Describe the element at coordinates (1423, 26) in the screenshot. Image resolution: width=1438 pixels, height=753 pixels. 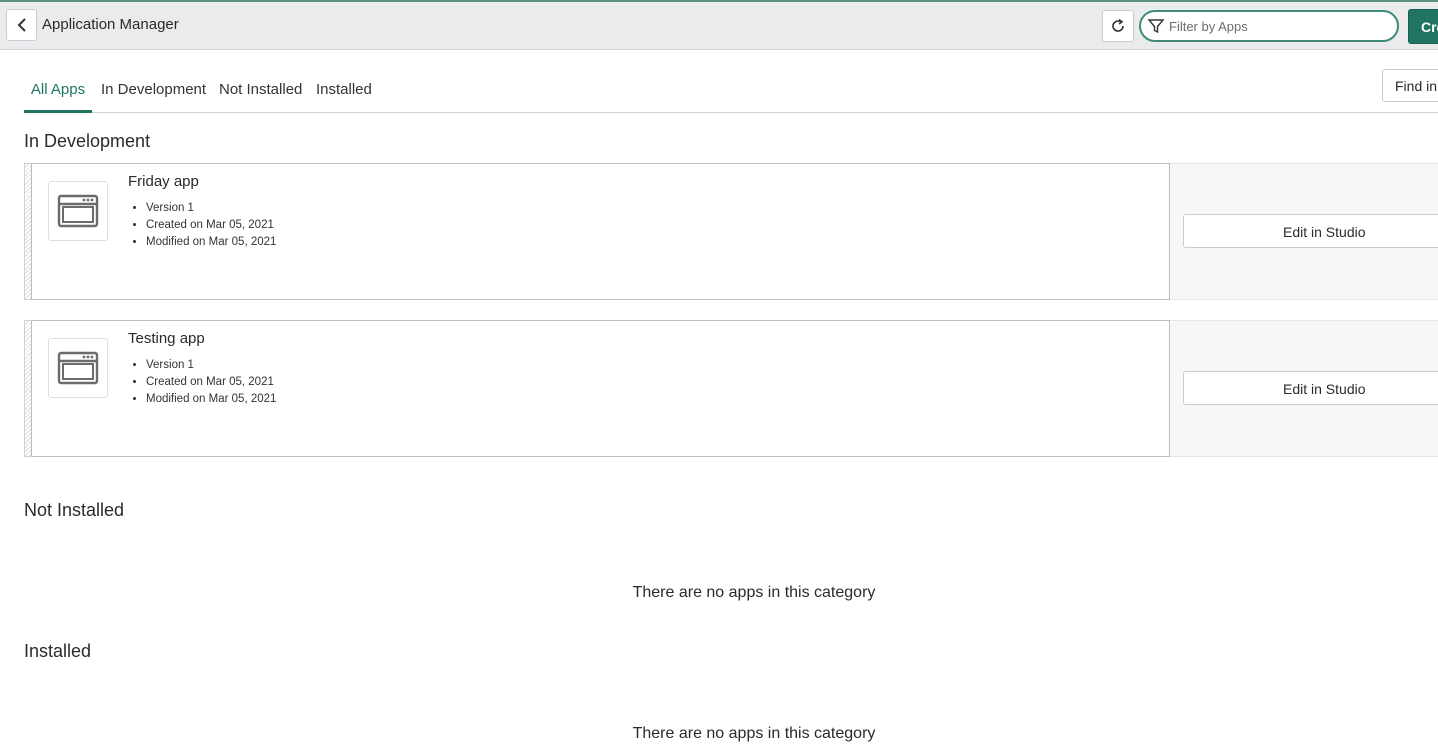
I see `create-app-button: Create` at that location.